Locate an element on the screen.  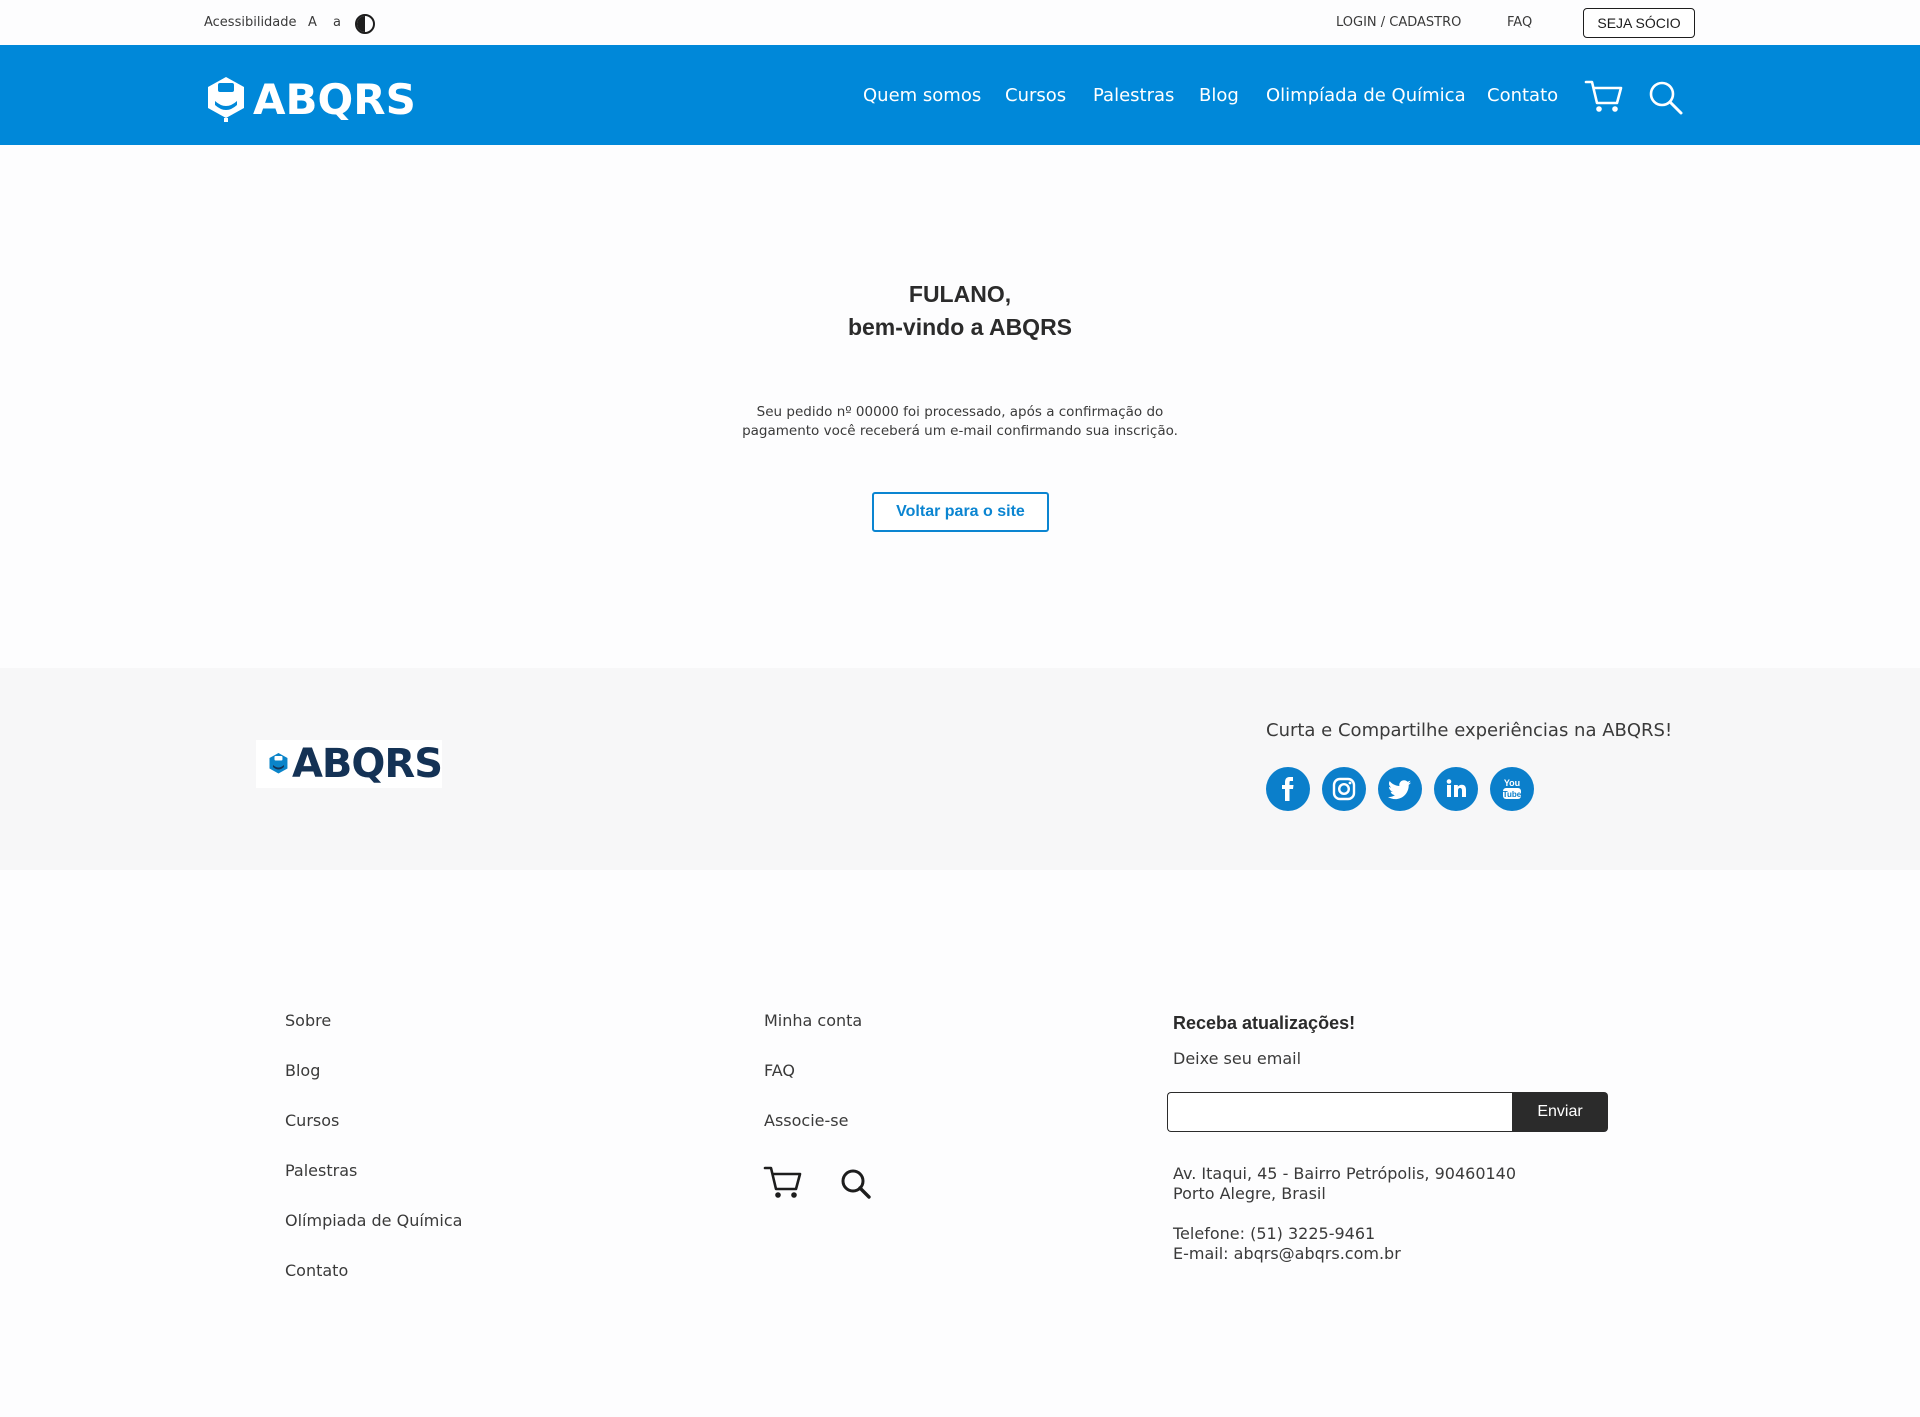
footer-link-palestras: Palestras is located at coordinates (321, 1170).